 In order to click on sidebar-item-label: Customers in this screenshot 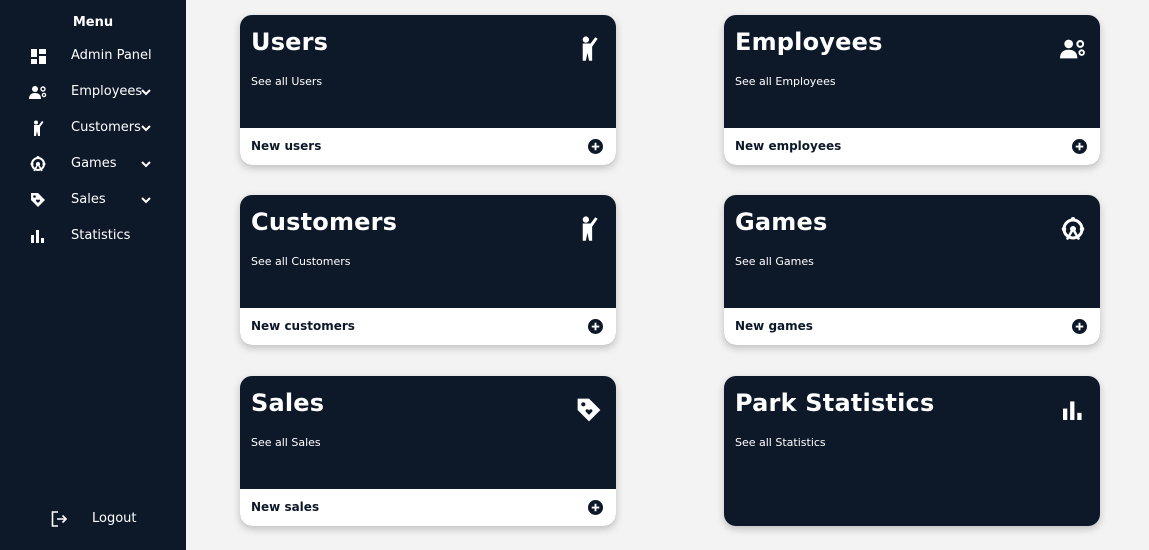, I will do `click(106, 127)`.